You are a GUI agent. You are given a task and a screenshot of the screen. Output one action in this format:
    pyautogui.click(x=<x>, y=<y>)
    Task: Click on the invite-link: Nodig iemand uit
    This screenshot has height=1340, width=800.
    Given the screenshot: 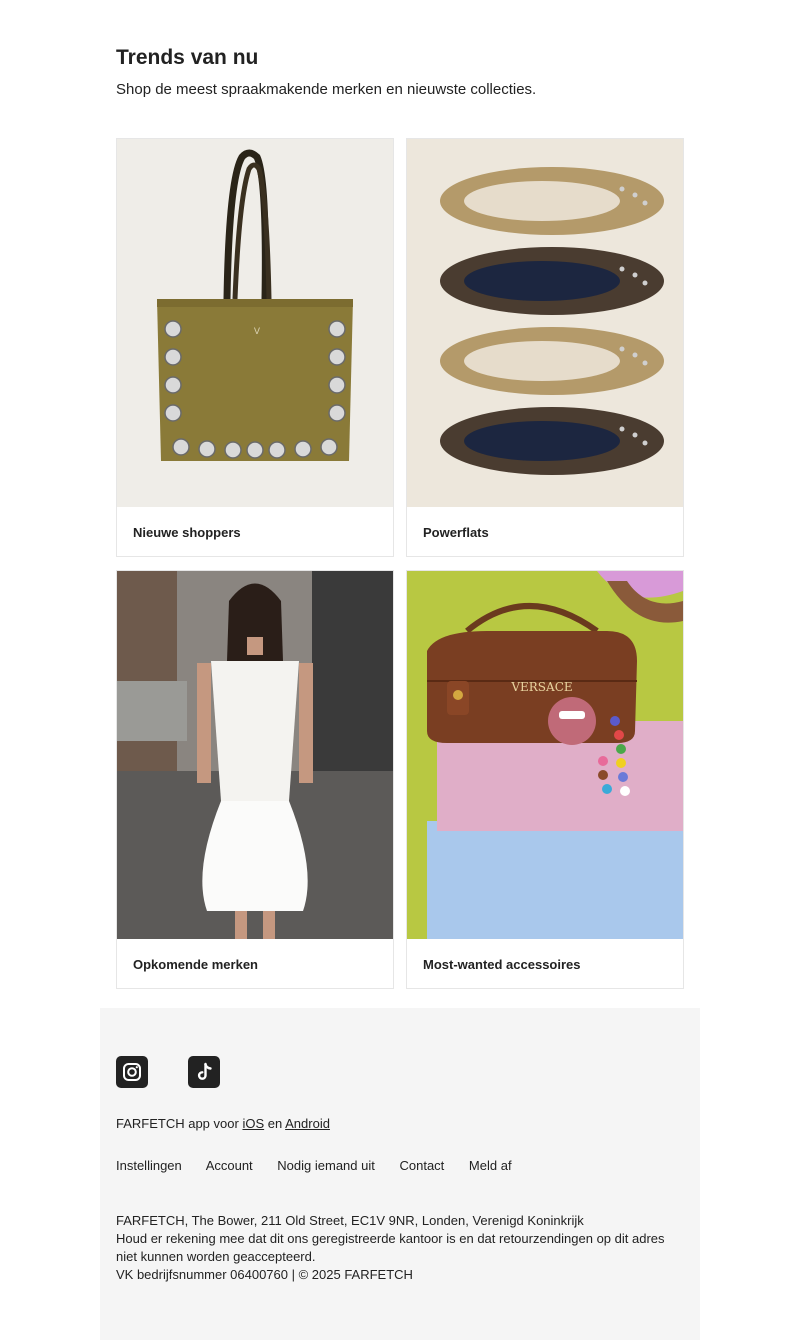 What is the action you would take?
    pyautogui.click(x=326, y=1165)
    